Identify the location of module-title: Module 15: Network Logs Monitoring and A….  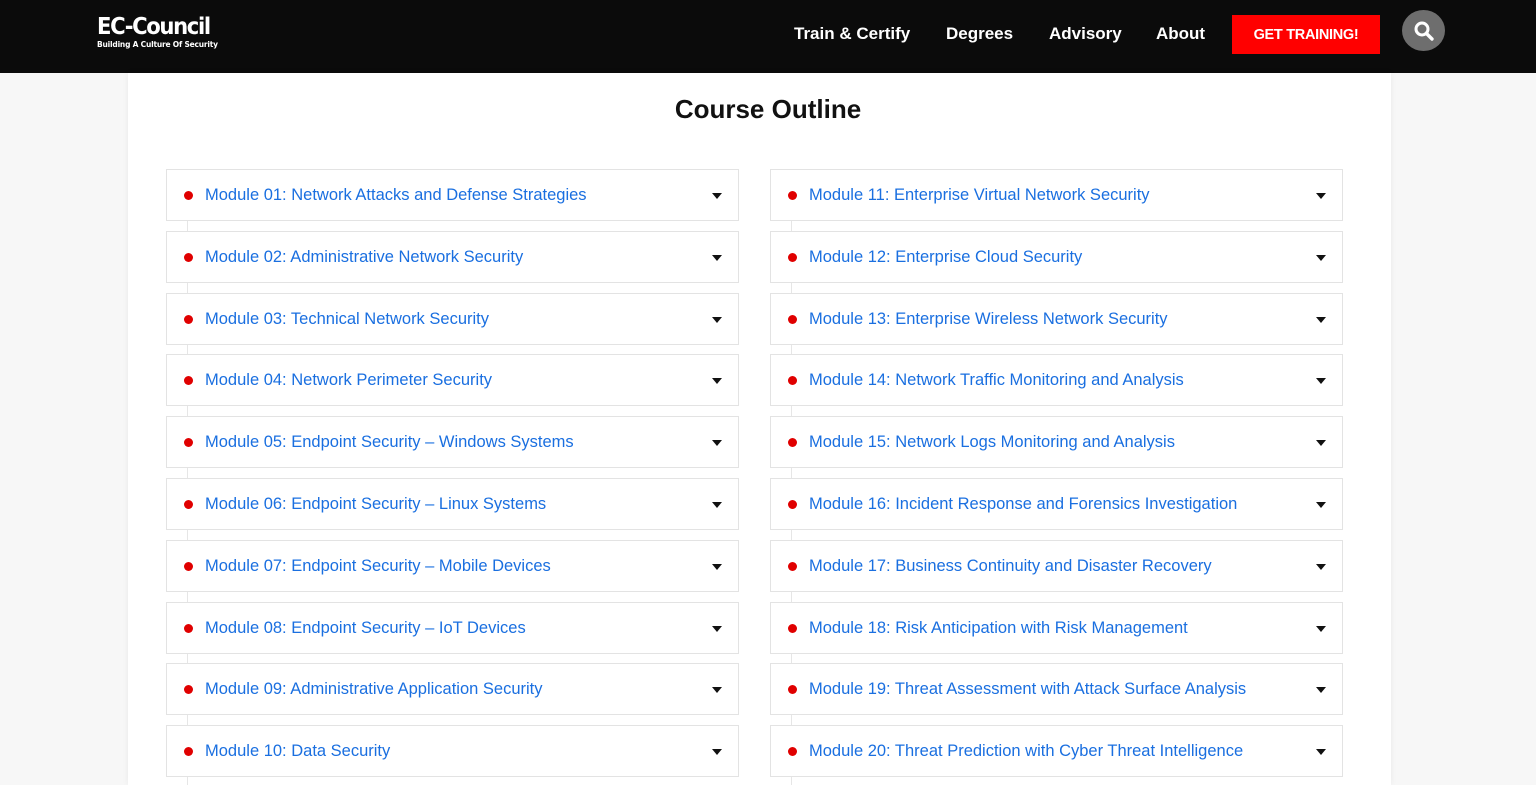
(992, 442).